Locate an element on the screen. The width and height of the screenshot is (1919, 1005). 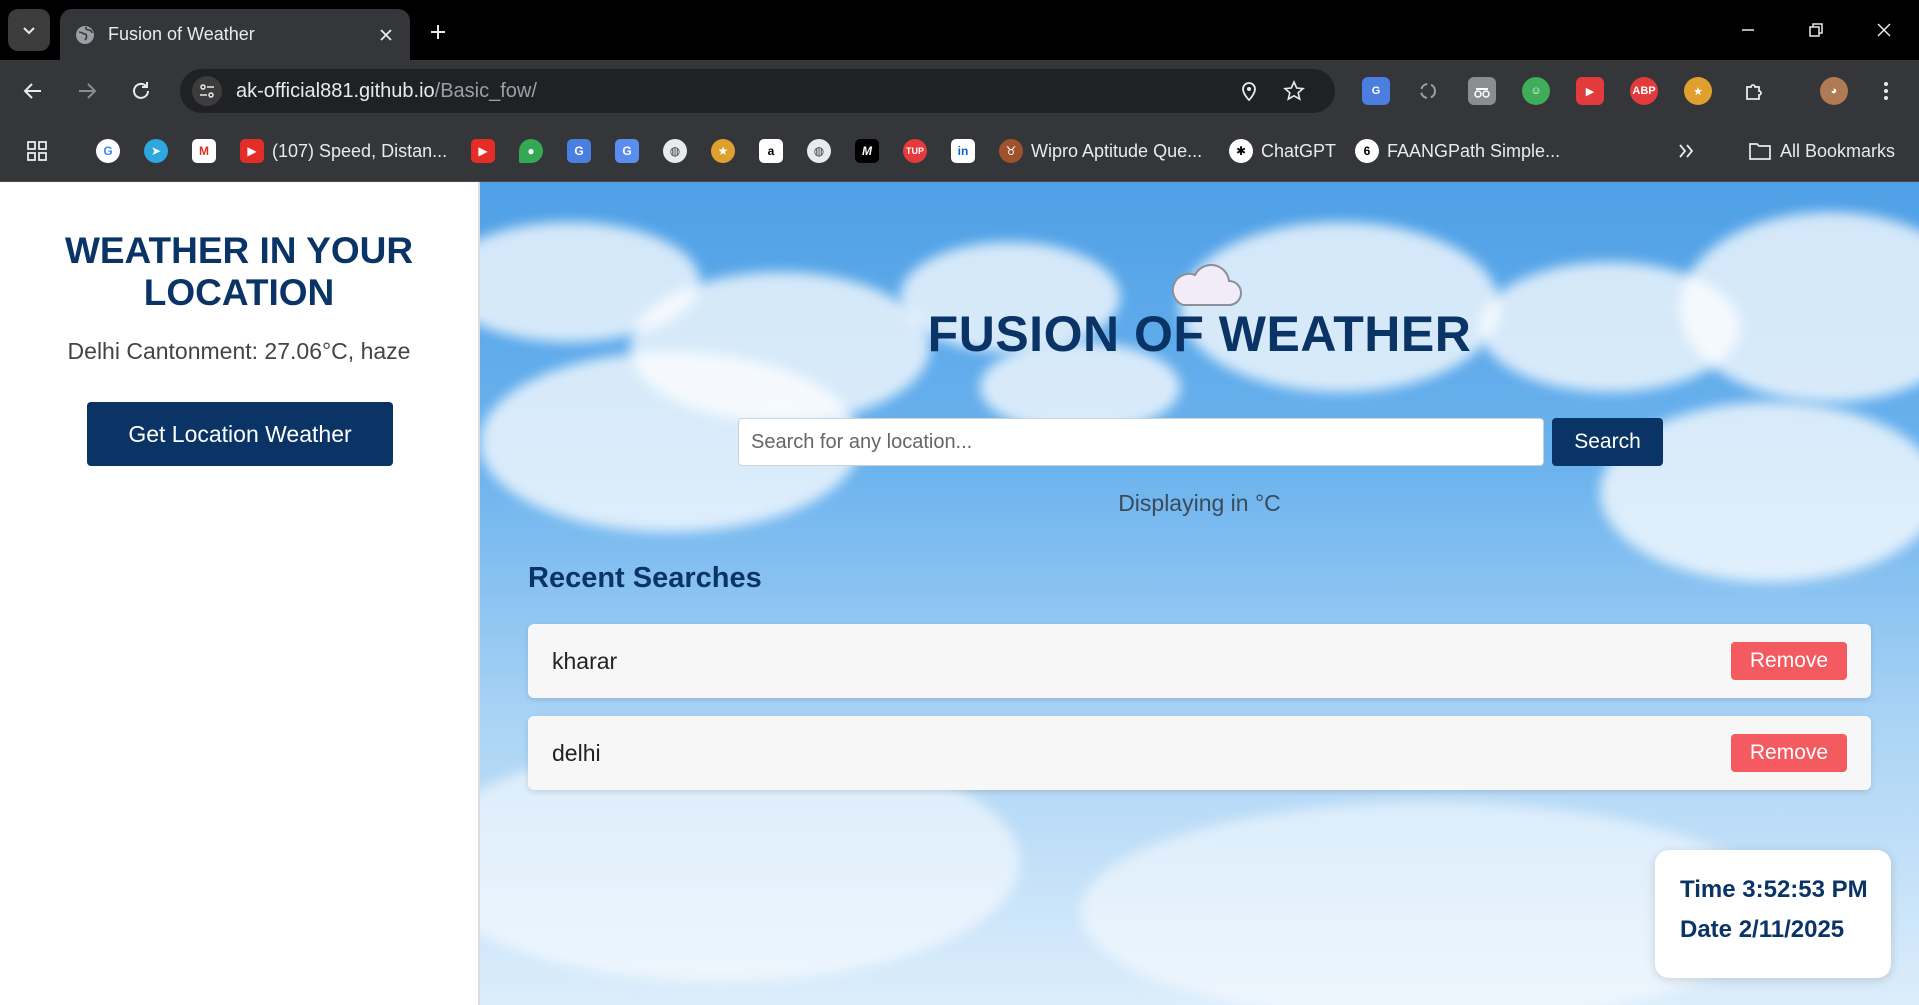
reload-button is located at coordinates (141, 91).